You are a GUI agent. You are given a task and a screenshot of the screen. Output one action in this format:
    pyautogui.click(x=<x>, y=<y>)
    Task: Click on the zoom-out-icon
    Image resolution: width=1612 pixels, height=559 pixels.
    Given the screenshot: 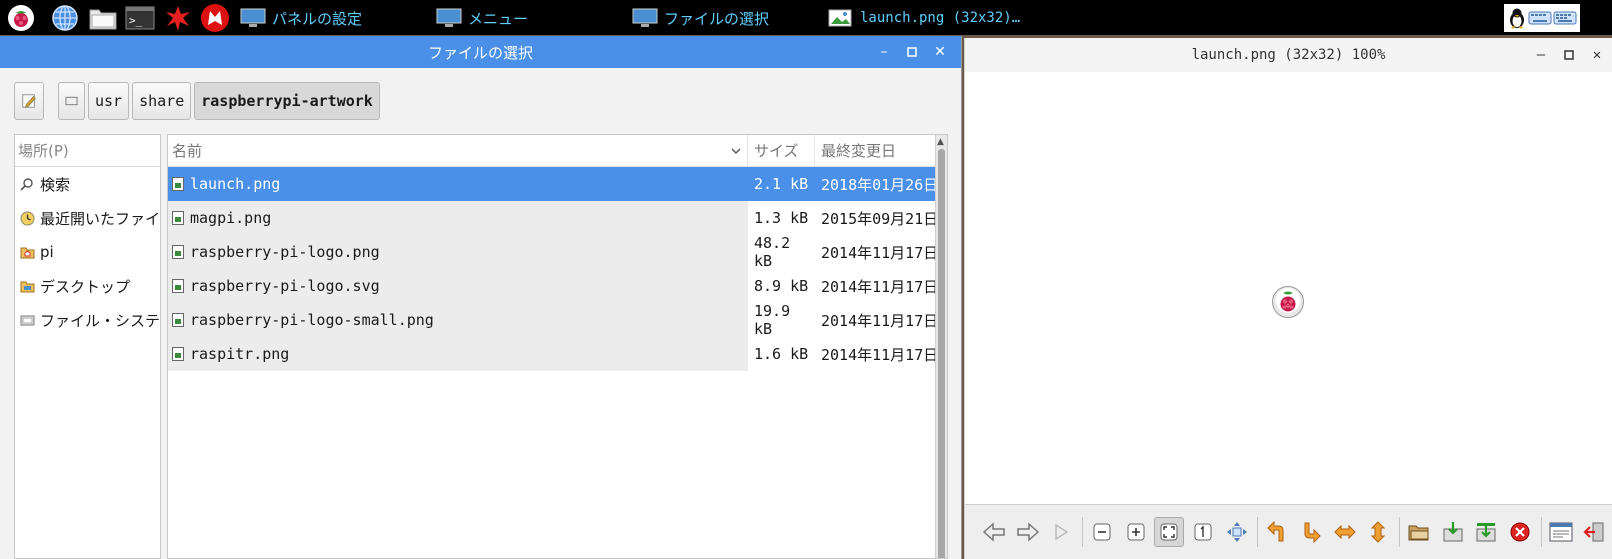 What is the action you would take?
    pyautogui.click(x=1102, y=532)
    